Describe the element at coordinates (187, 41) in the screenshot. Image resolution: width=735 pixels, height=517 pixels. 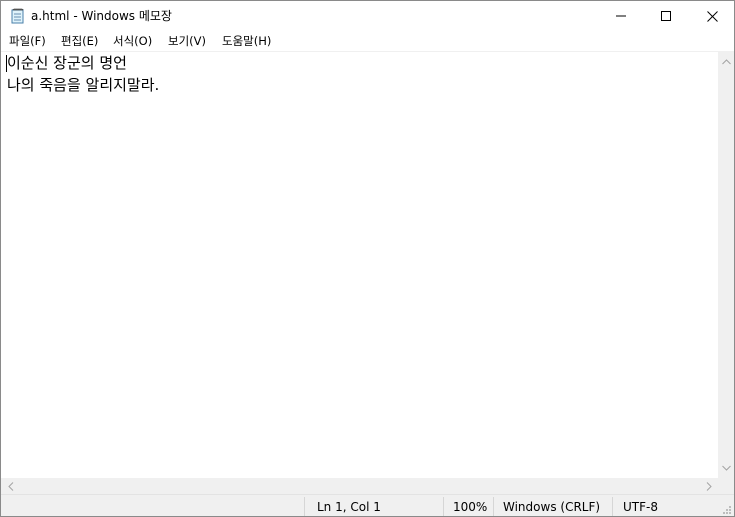
I see `menu-view: 보기(V)` at that location.